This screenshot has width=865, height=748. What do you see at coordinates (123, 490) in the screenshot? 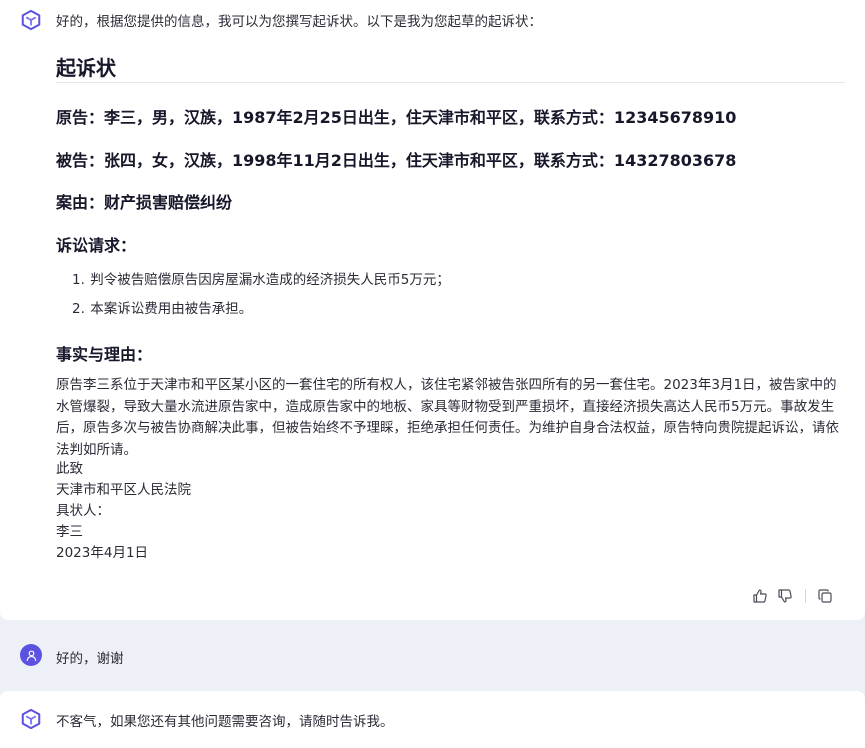
I see `court-name: 天津市和平区人民法院` at bounding box center [123, 490].